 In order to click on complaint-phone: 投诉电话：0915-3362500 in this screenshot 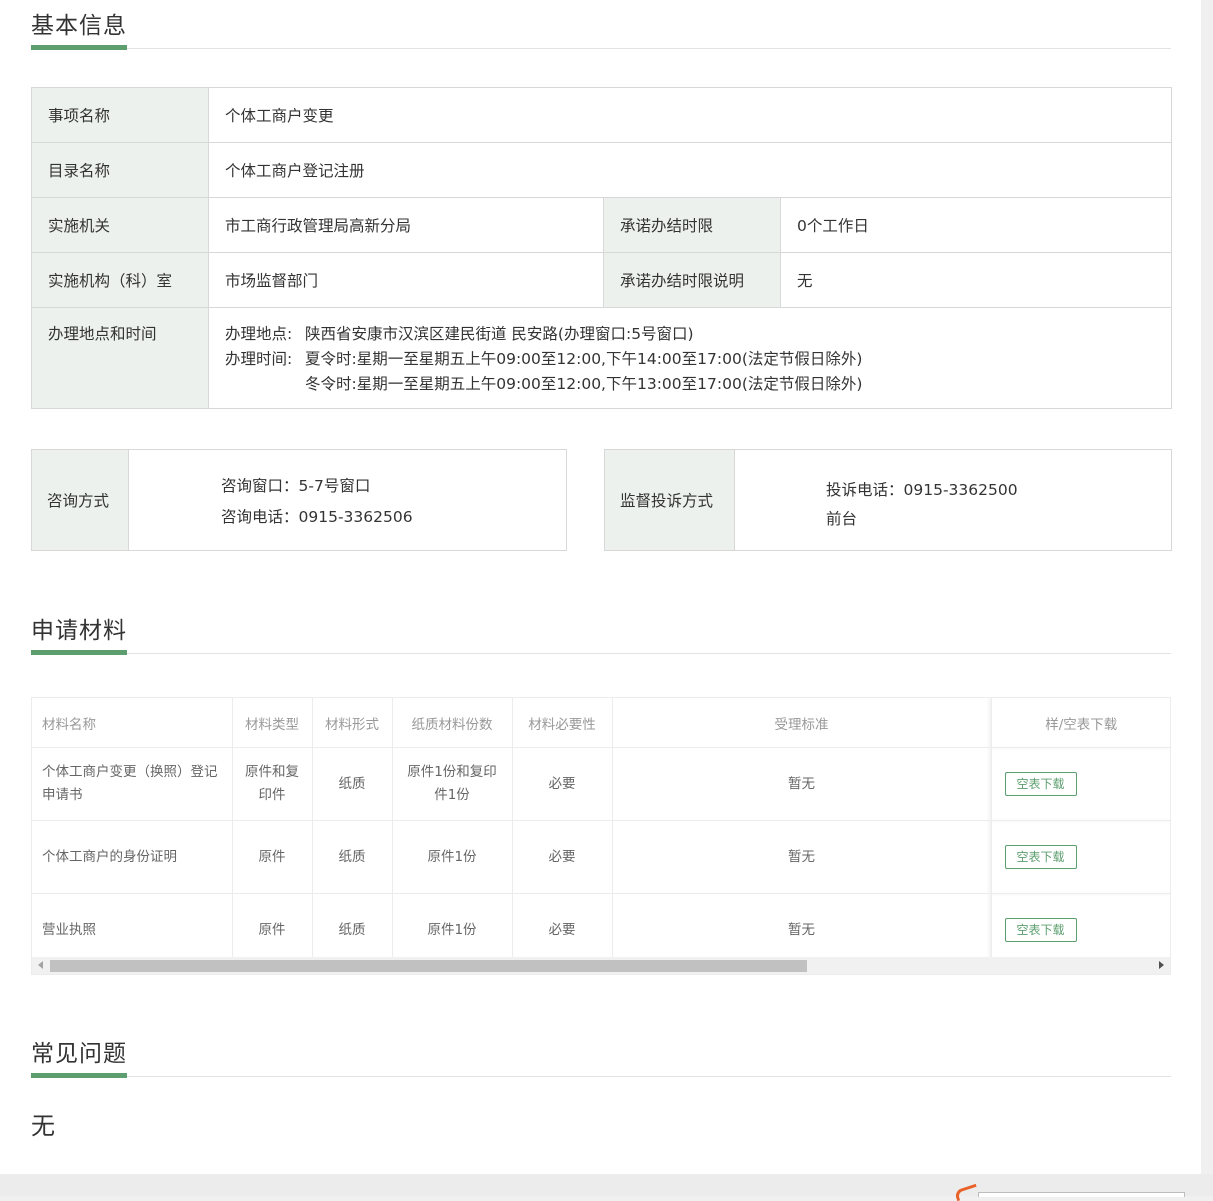, I will do `click(922, 490)`.